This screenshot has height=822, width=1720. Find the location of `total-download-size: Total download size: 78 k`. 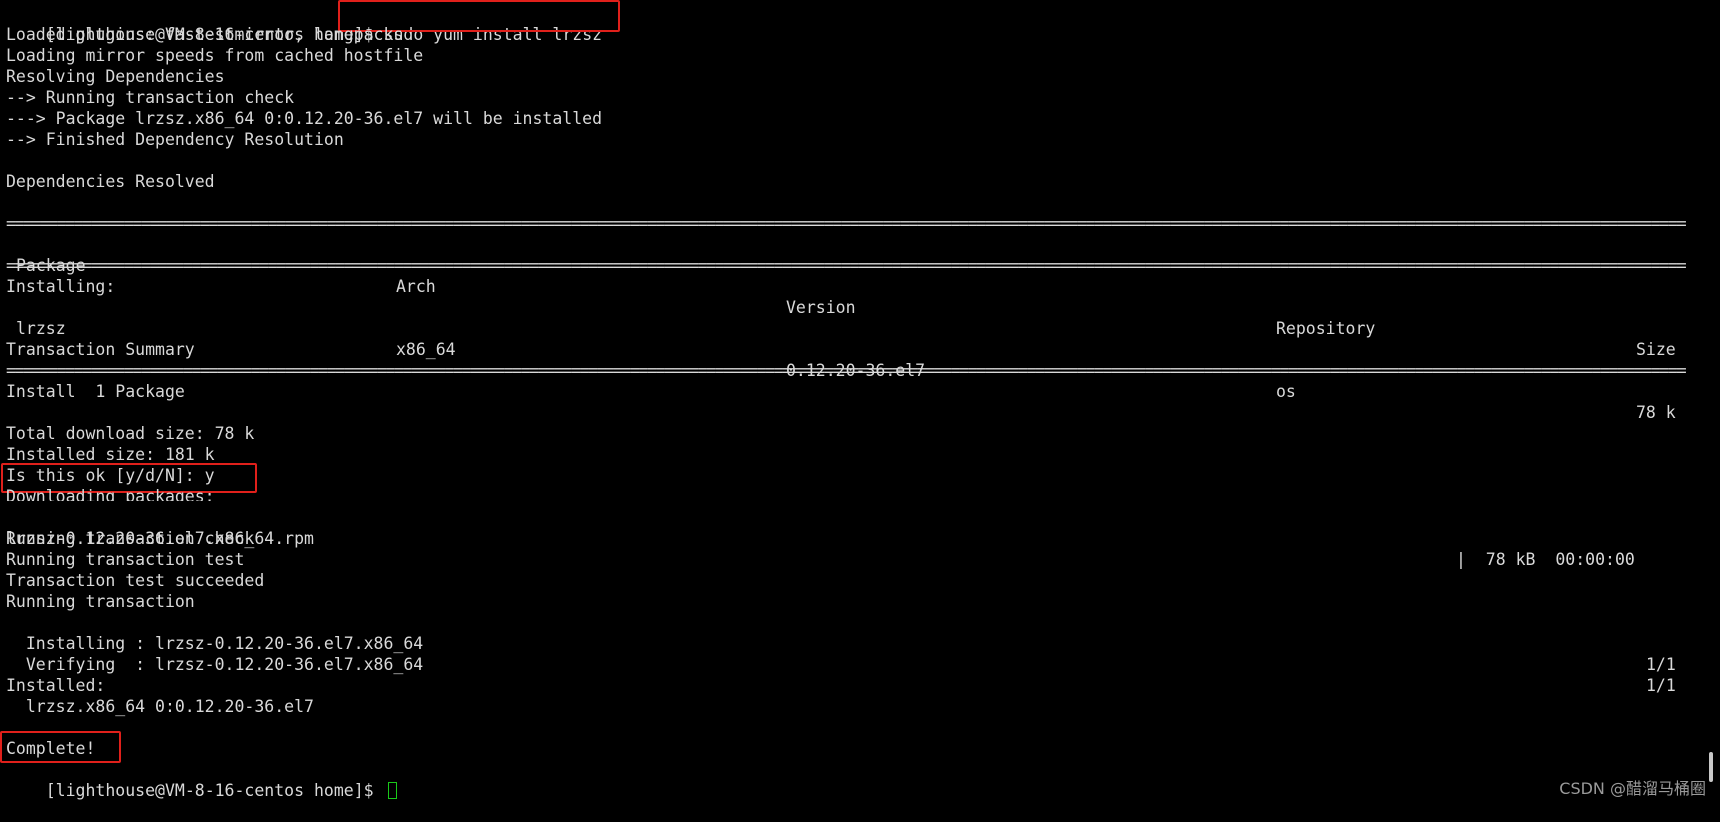

total-download-size: Total download size: 78 k is located at coordinates (130, 433).